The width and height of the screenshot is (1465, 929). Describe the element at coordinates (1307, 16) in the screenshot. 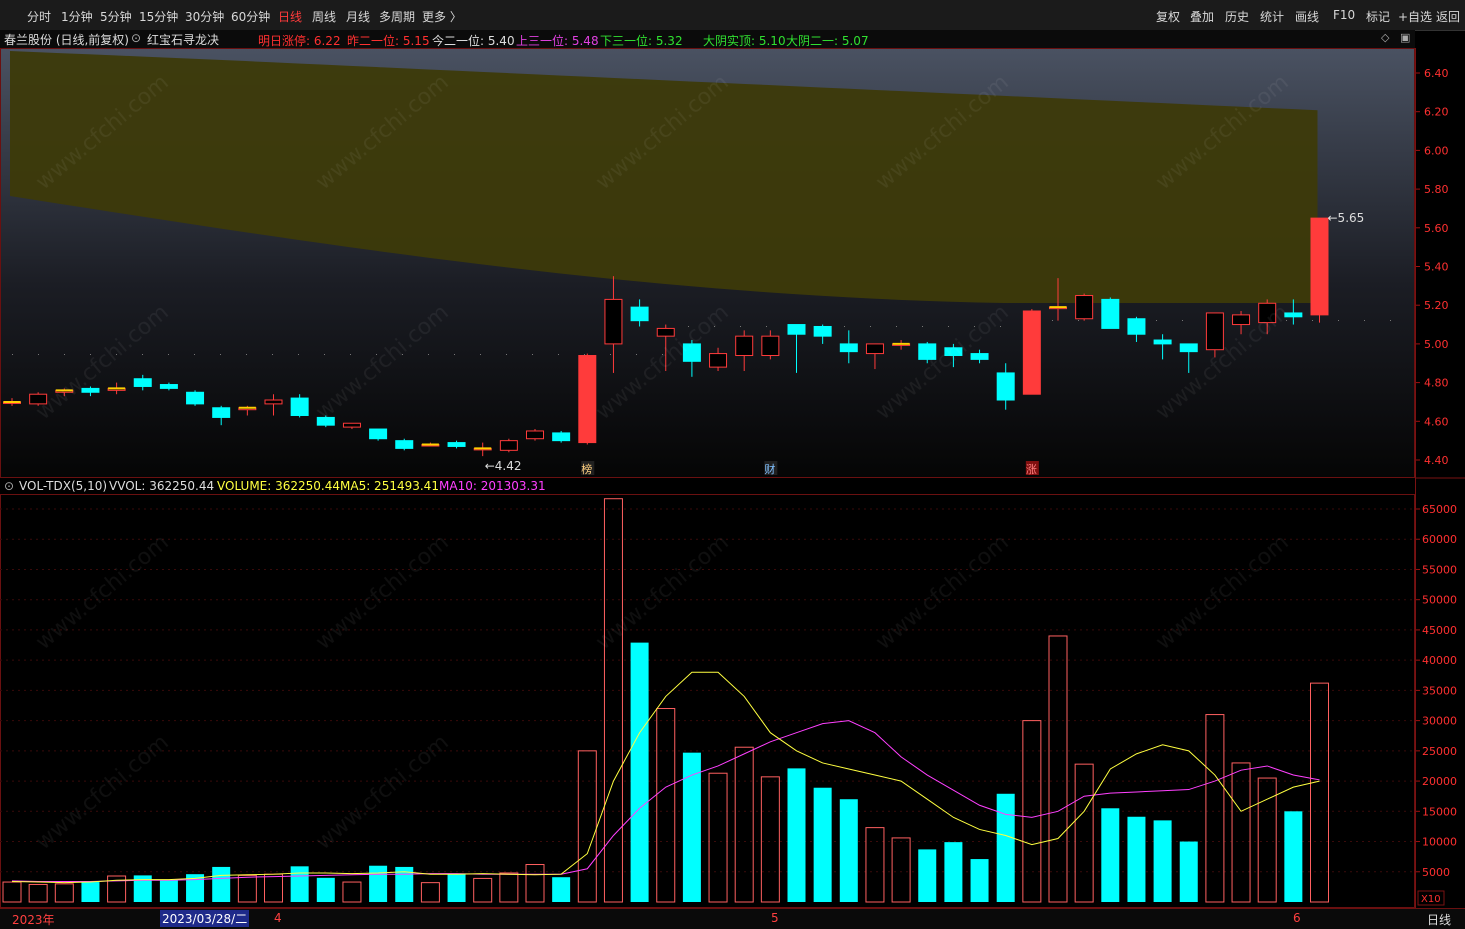

I see `toolbar-right-4: 画线` at that location.